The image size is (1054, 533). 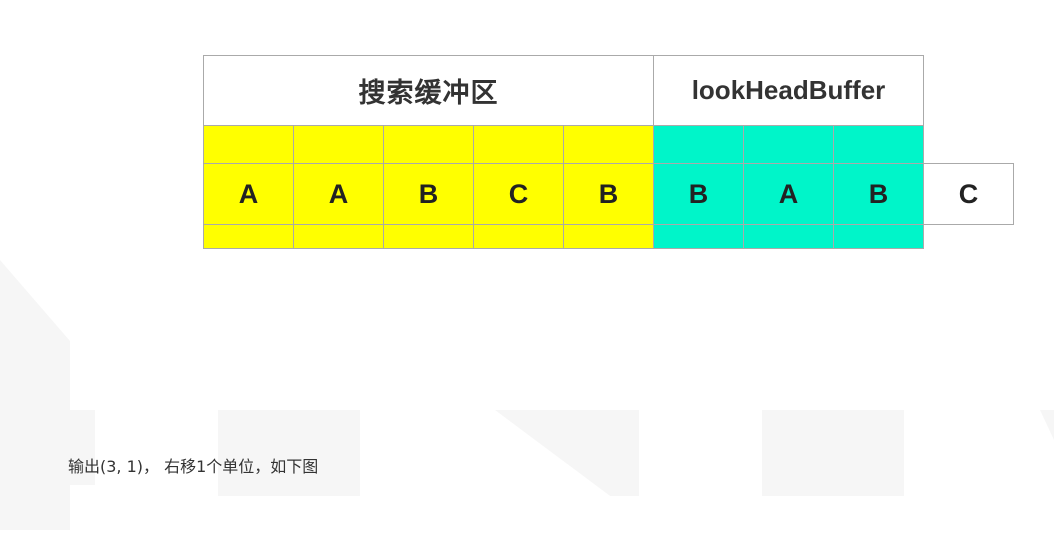 I want to click on lookahead-buffer-header: lookHeadBuffer, so click(x=788, y=90).